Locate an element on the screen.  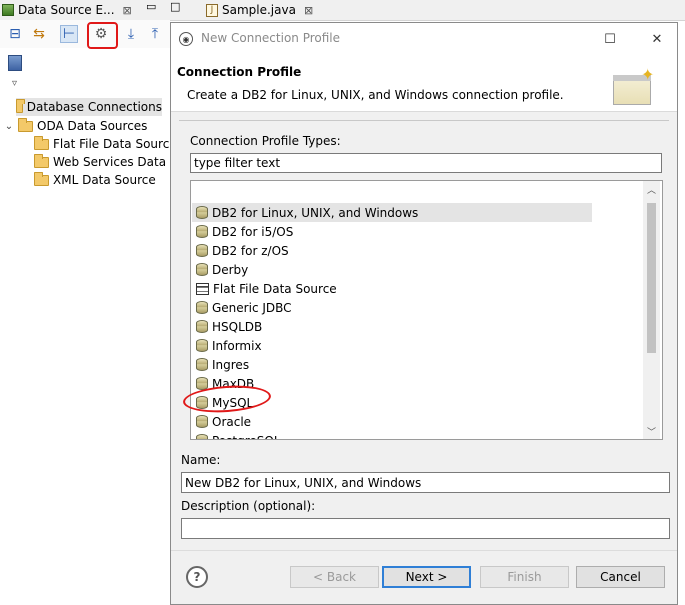
maximize-window-button: ☐ is located at coordinates (610, 39).